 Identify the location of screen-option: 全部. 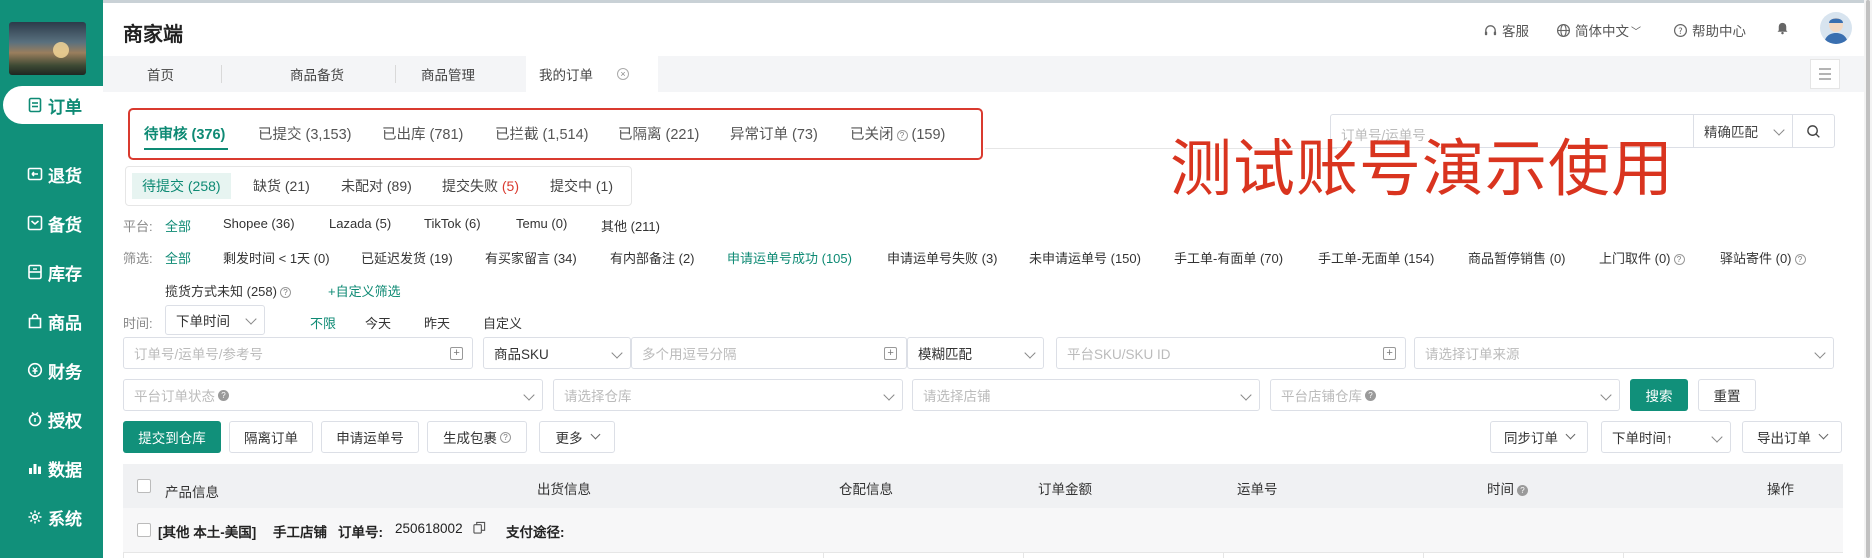
(178, 257).